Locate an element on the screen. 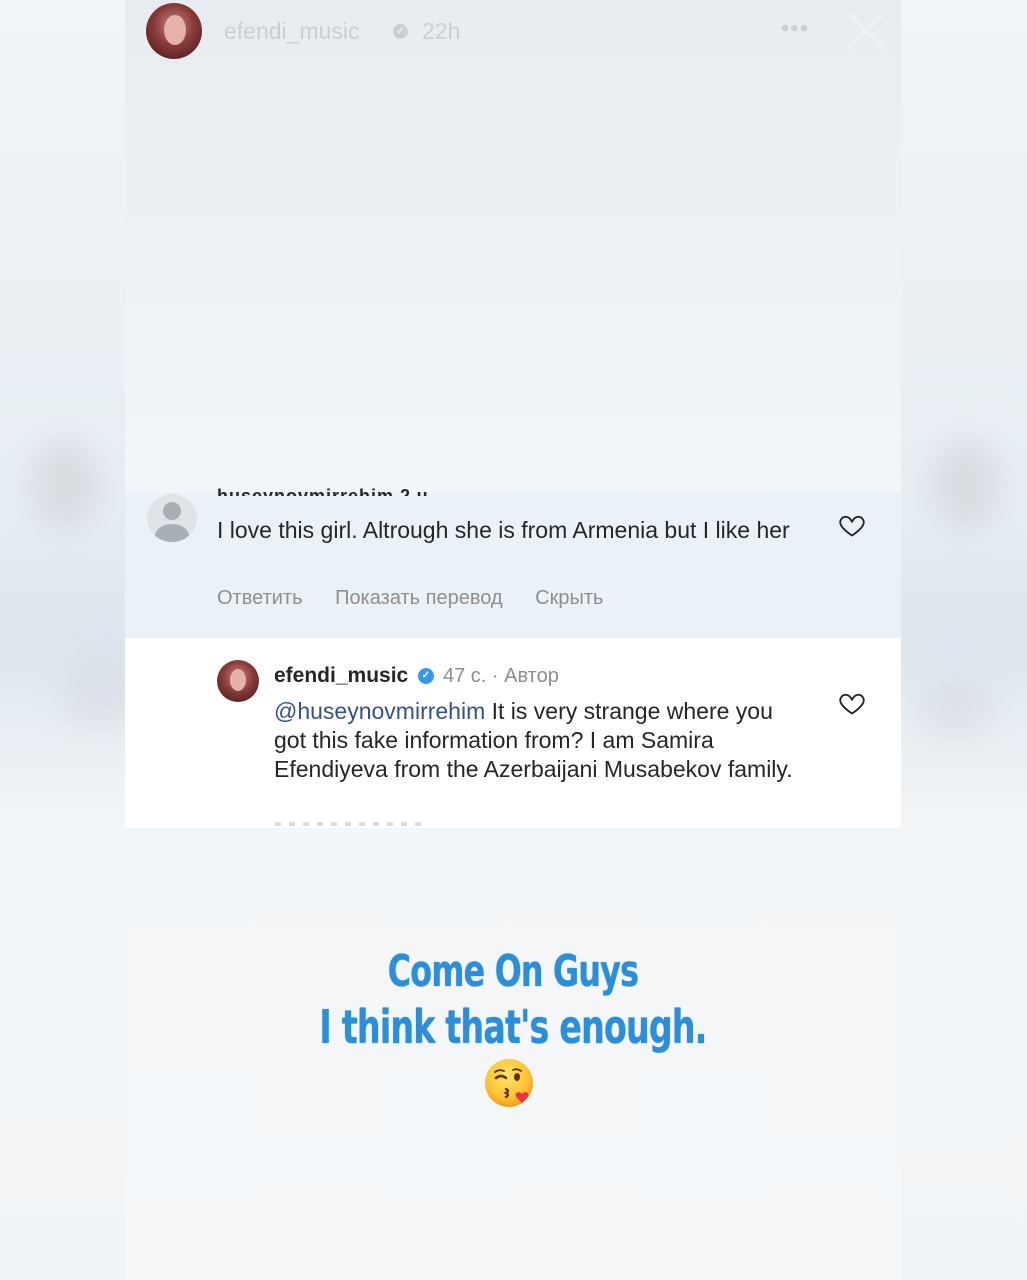 Image resolution: width=1027 pixels, height=1280 pixels. show-translation-link: Показать перевод is located at coordinates (419, 598).